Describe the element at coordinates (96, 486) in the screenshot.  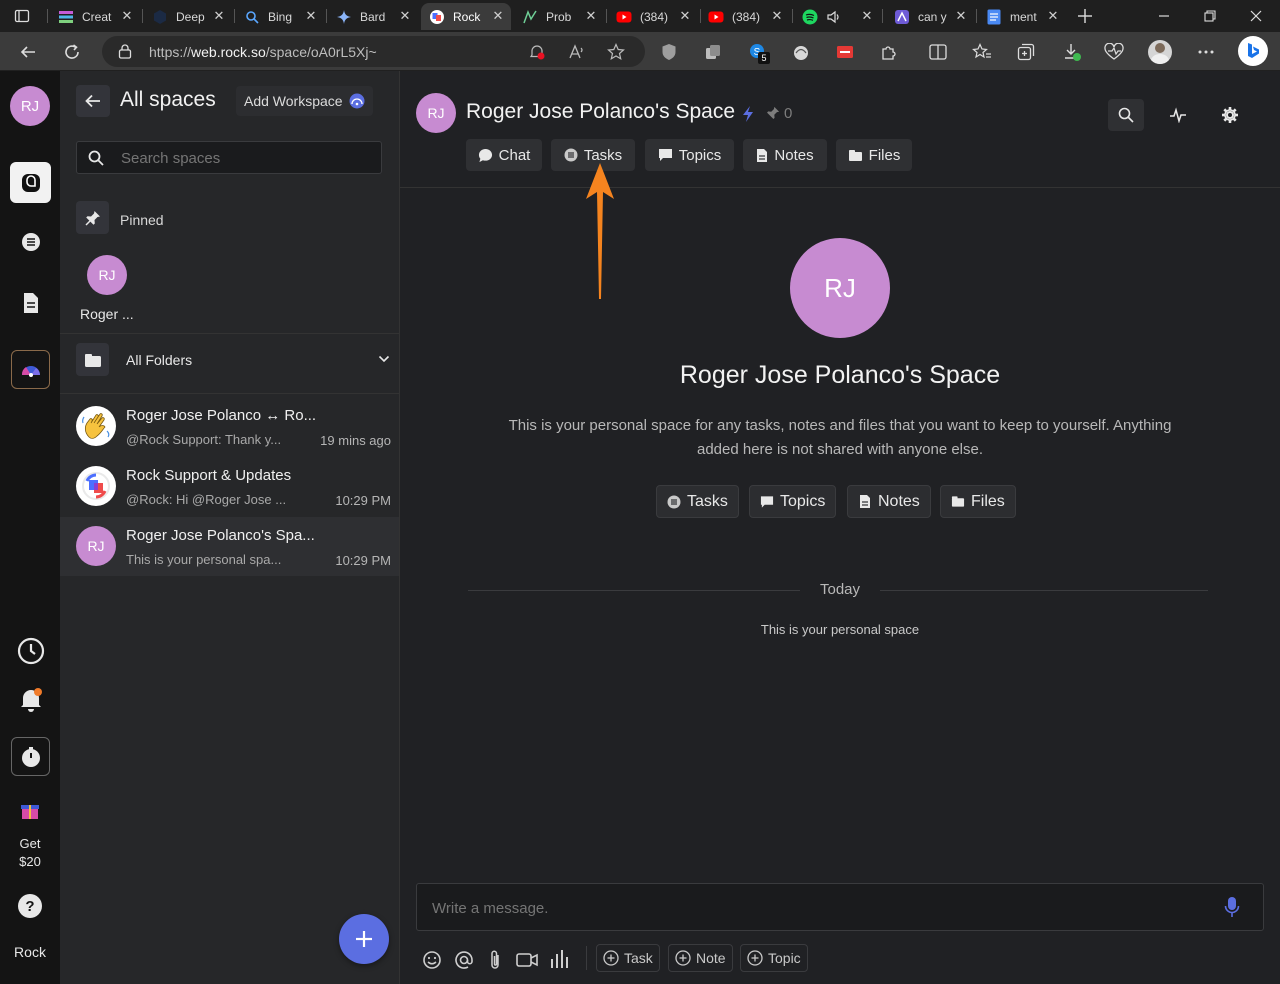
I see `rock-logo-icon` at that location.